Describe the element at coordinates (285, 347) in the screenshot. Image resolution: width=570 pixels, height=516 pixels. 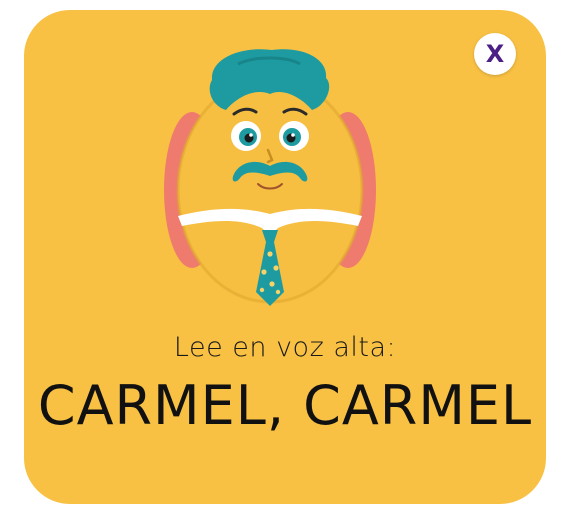
I see `read-aloud-prompt: Lee en voz alta:` at that location.